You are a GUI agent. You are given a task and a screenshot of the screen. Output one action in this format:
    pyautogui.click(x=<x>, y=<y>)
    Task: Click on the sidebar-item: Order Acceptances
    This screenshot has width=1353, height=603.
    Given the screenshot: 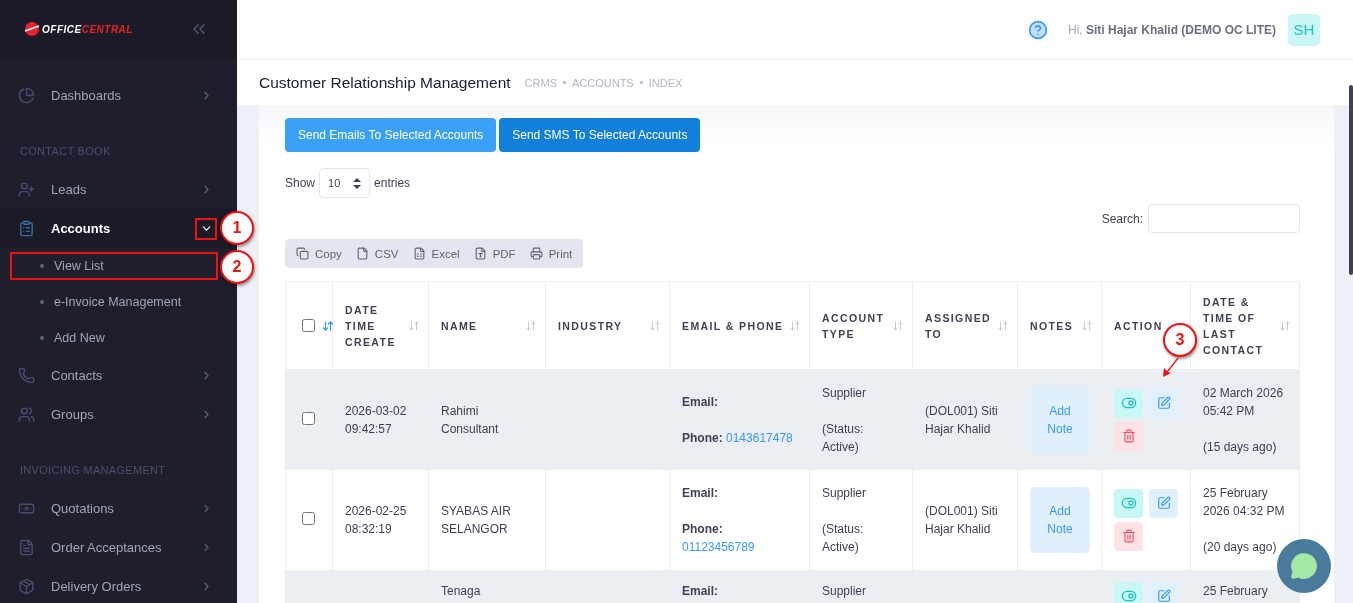 What is the action you would take?
    pyautogui.click(x=118, y=547)
    